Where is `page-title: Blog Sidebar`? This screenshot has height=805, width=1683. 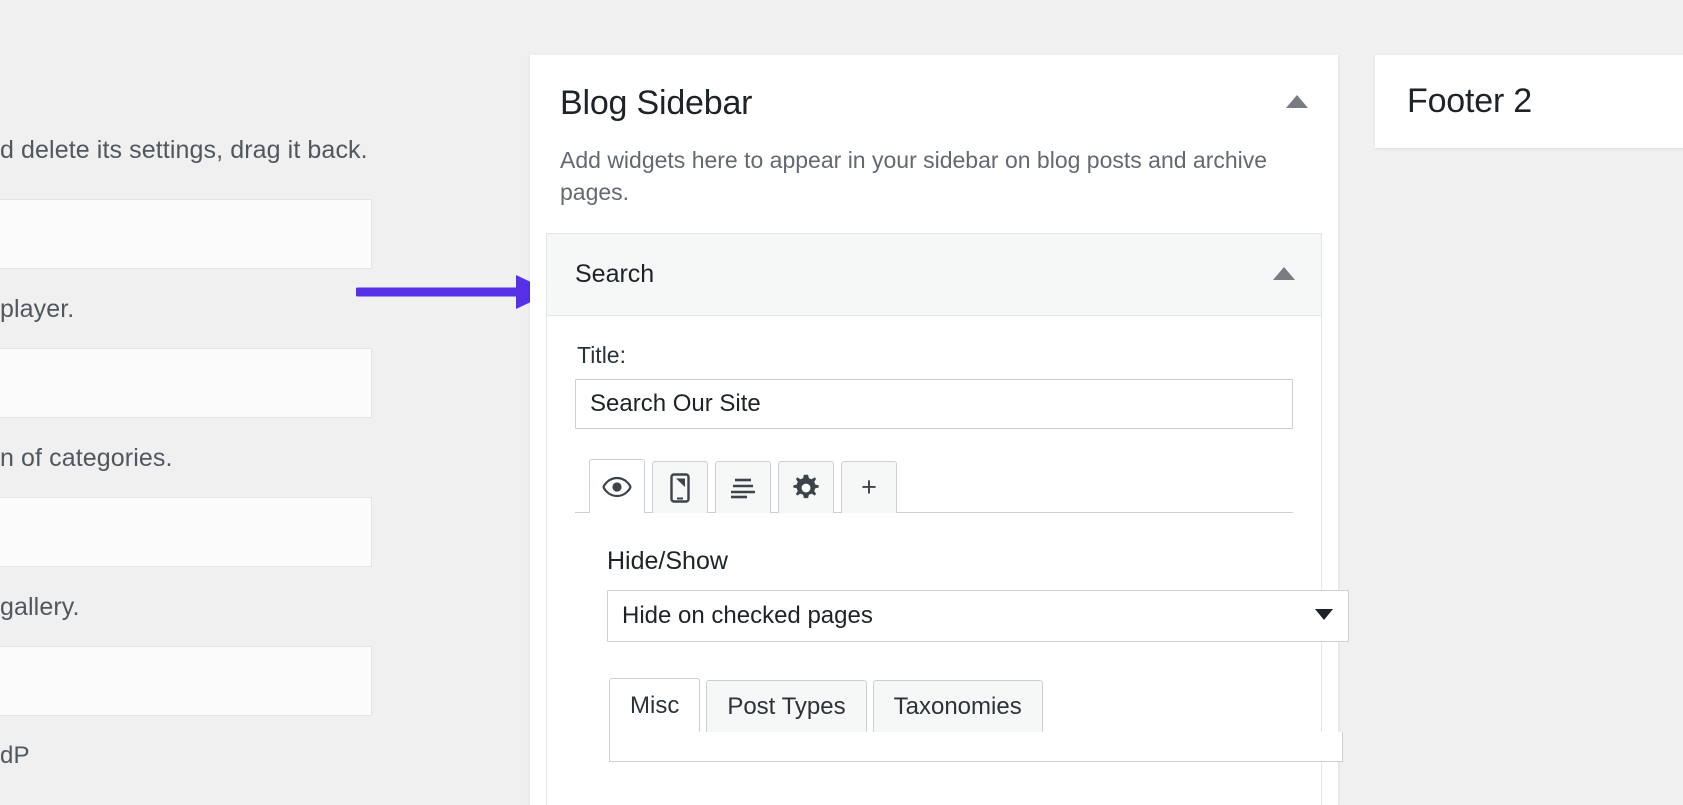 page-title: Blog Sidebar is located at coordinates (656, 103).